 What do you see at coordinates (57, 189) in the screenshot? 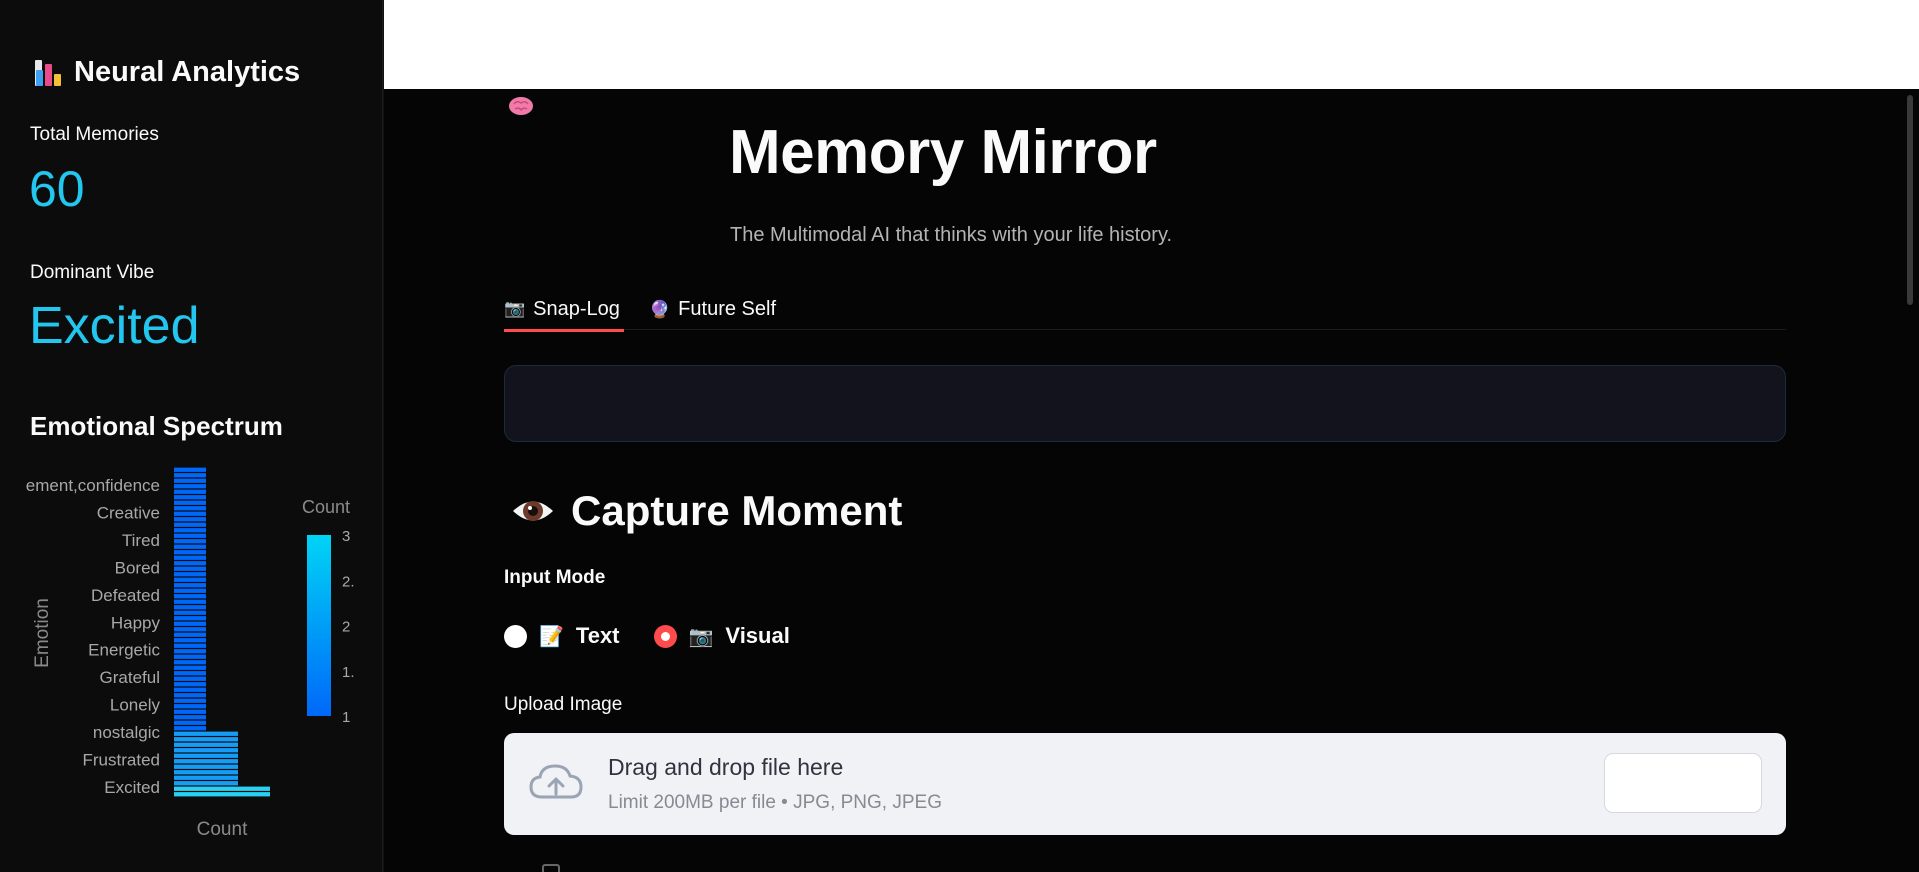
I see `metric-value-total: 60` at bounding box center [57, 189].